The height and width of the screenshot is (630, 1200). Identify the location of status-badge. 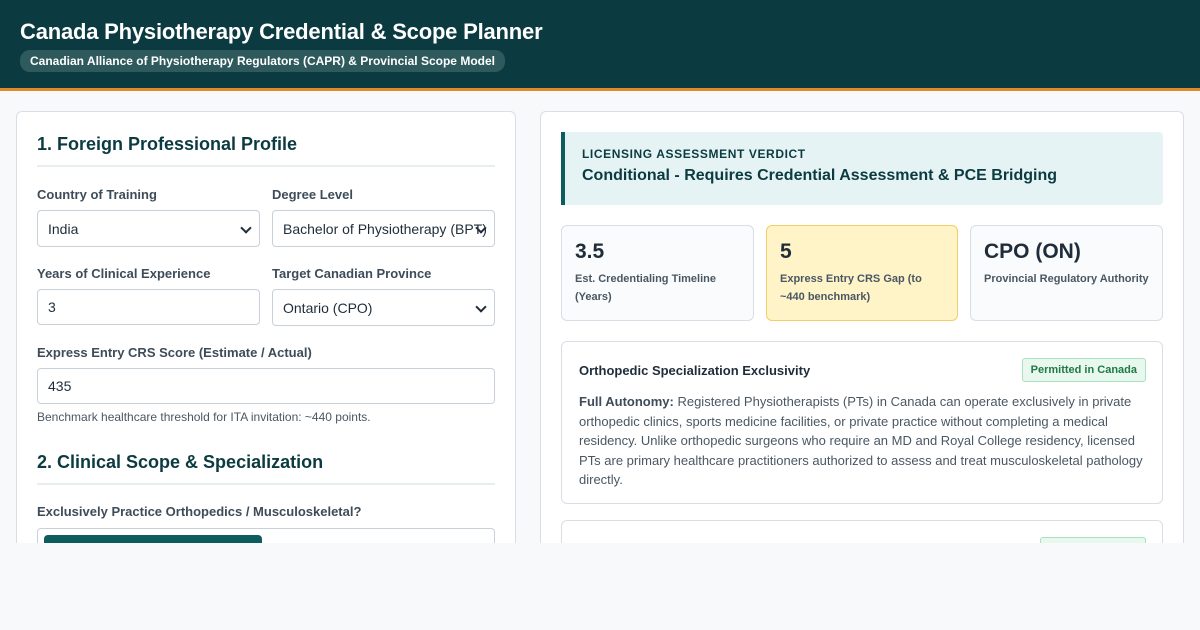
(1093, 540).